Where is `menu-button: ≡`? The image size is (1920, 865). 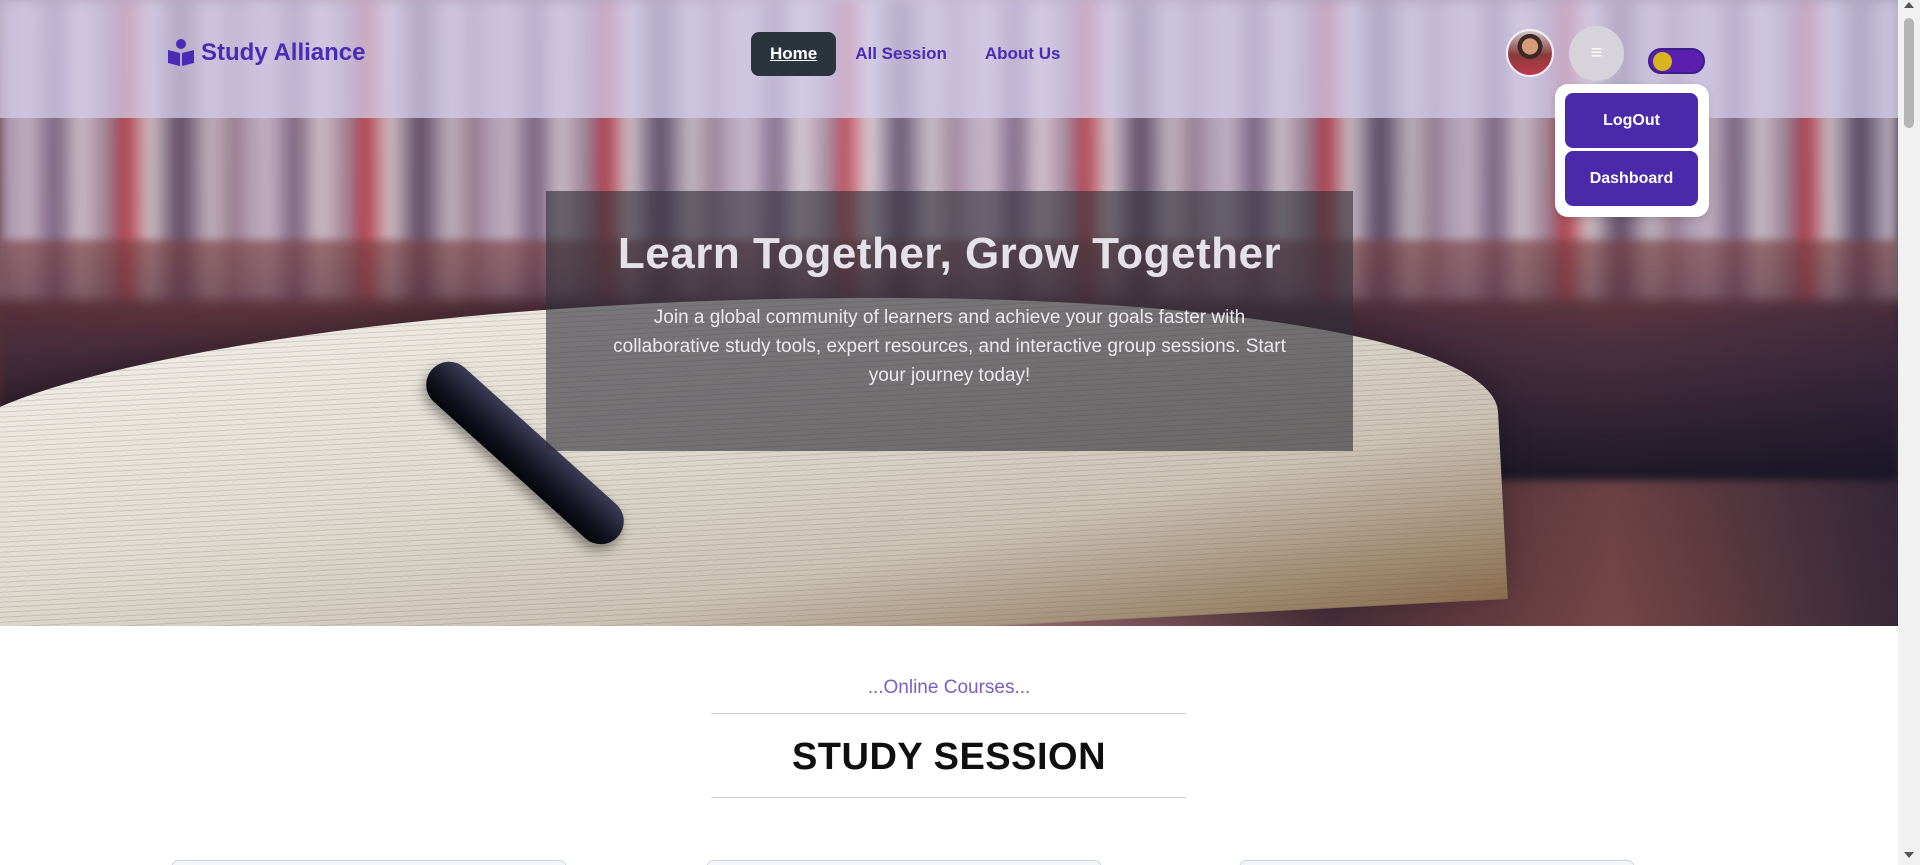 menu-button: ≡ is located at coordinates (1596, 53).